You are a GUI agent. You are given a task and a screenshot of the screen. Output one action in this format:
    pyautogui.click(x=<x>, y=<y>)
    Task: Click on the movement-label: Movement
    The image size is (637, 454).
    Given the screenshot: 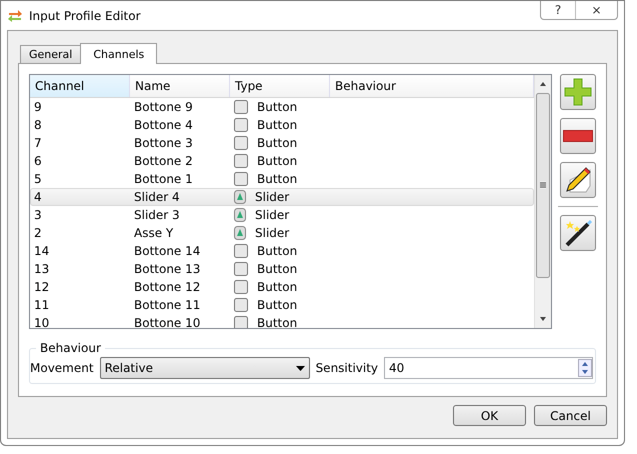 What is the action you would take?
    pyautogui.click(x=62, y=368)
    